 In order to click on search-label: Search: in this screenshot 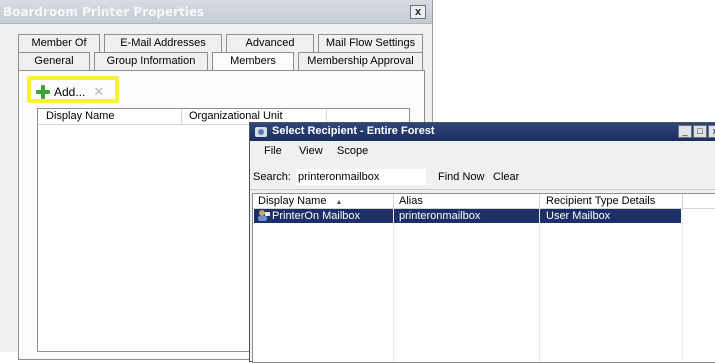, I will do `click(272, 177)`.